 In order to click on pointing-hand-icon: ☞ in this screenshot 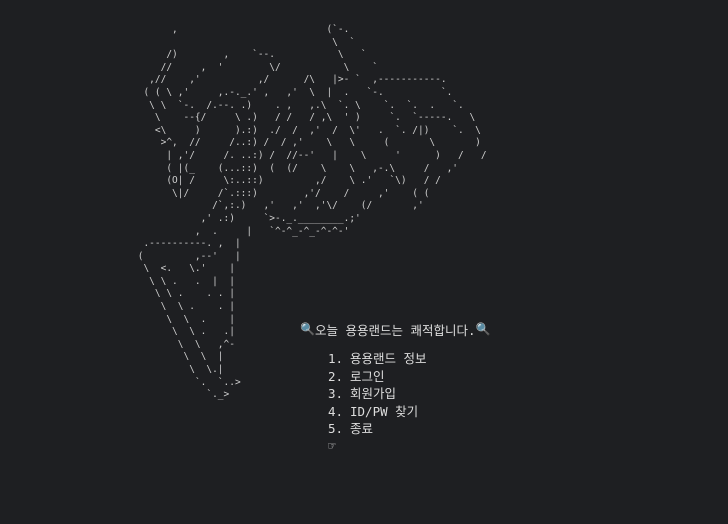, I will do `click(332, 446)`.